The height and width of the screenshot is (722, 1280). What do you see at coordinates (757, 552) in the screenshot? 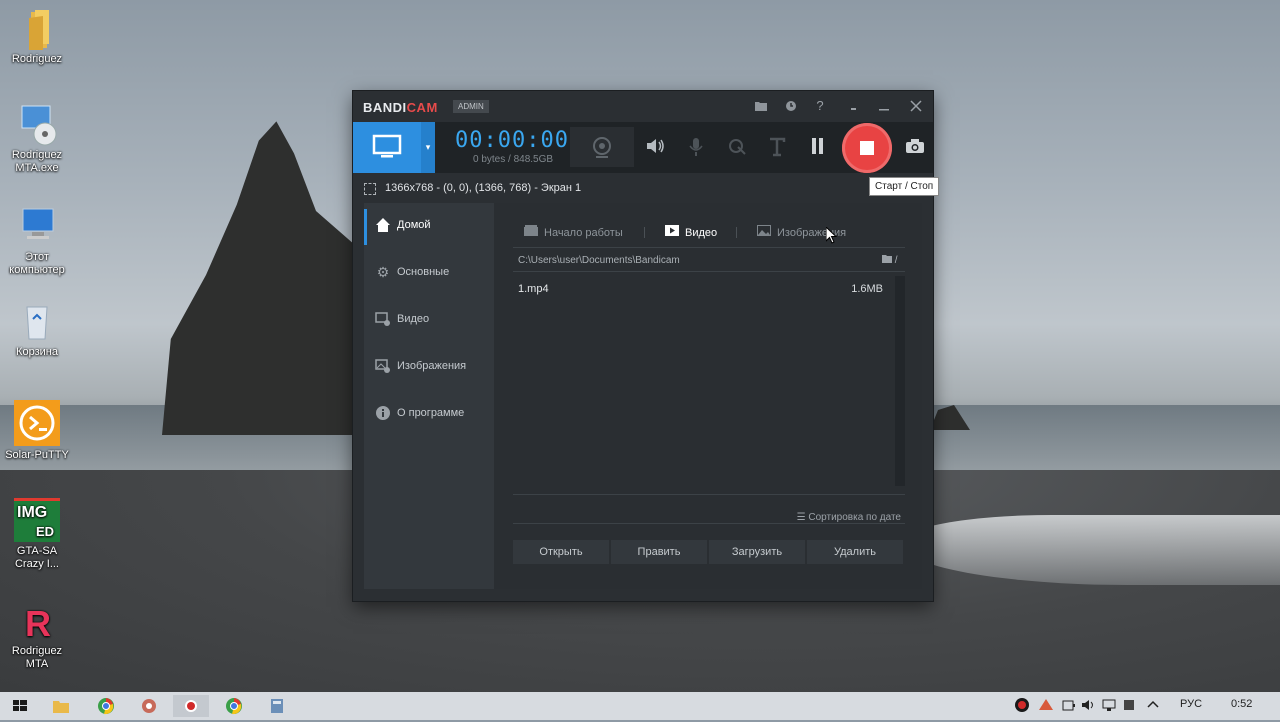
I see `upload-button: Загрузить` at bounding box center [757, 552].